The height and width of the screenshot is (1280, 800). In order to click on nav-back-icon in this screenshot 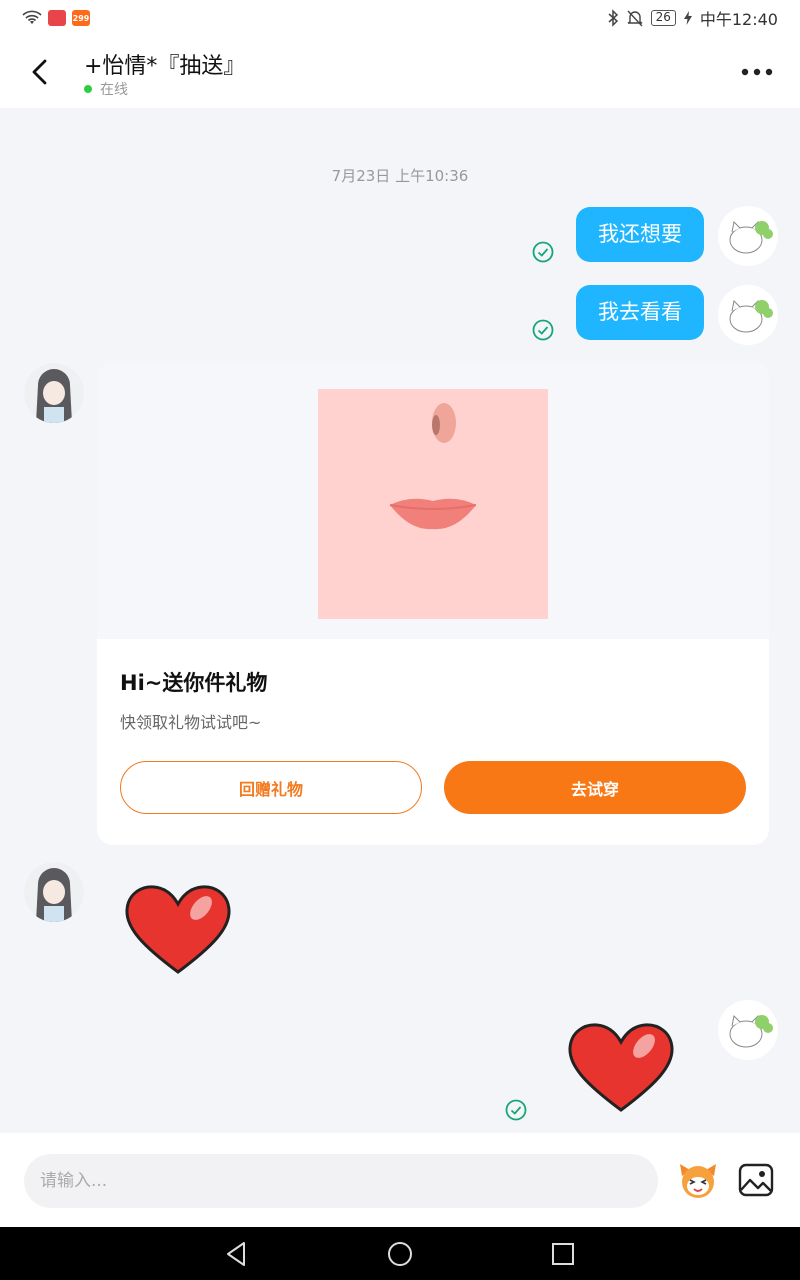, I will do `click(237, 1254)`.